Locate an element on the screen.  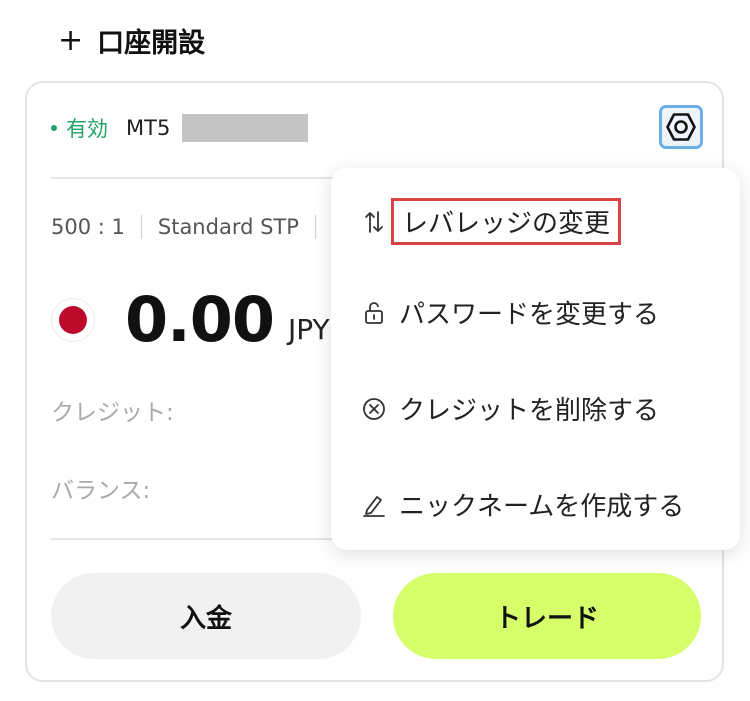
menu-item-create-nickname: ニックネームを作成する is located at coordinates (522, 504).